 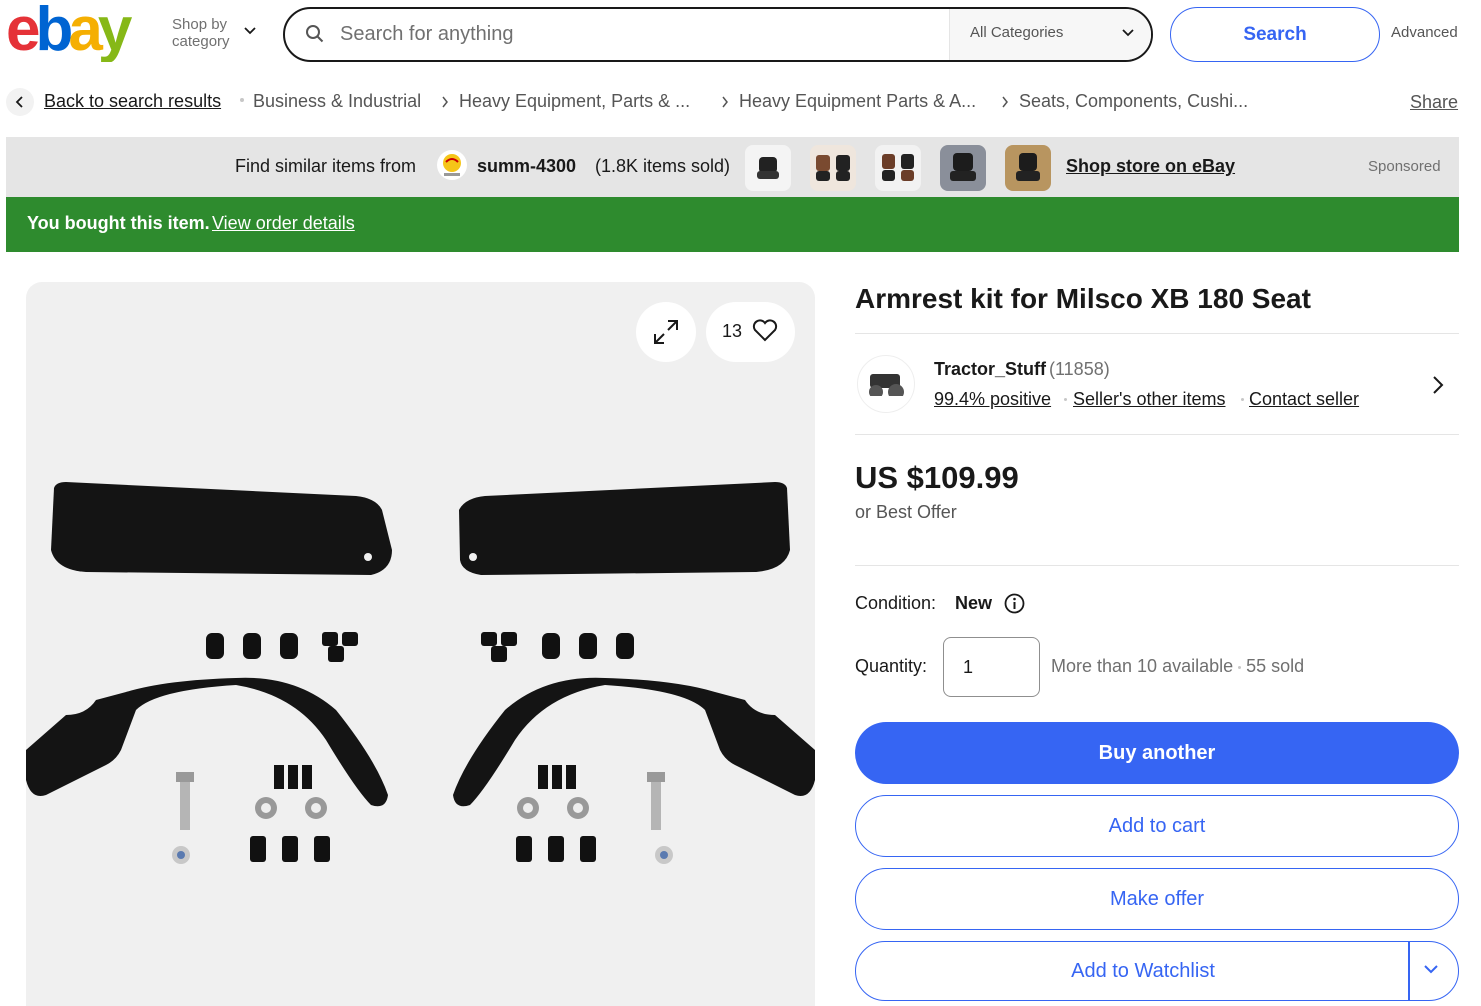 What do you see at coordinates (991, 667) in the screenshot?
I see `quantity-input` at bounding box center [991, 667].